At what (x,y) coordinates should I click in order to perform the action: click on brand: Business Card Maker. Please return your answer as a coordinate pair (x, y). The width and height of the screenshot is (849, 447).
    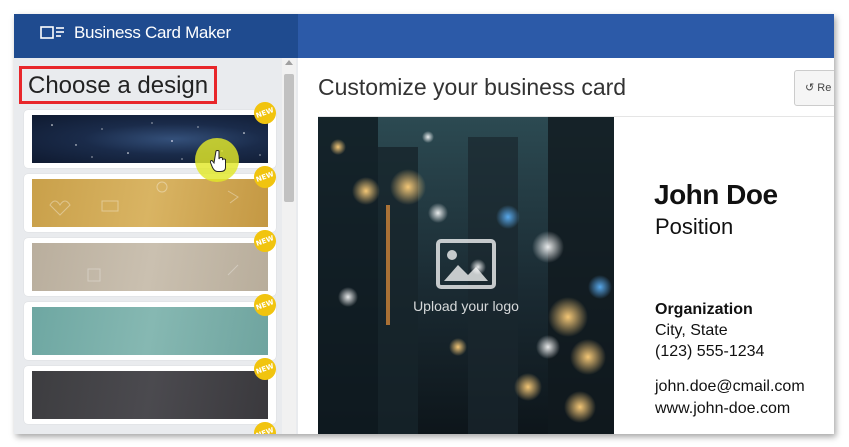
    Looking at the image, I should click on (135, 33).